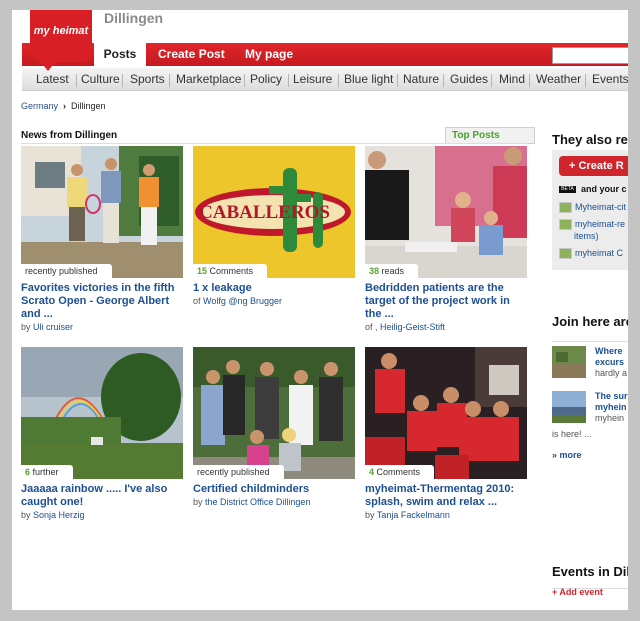 Image resolution: width=640 pixels, height=621 pixels. What do you see at coordinates (312, 79) in the screenshot?
I see `category-leisure: Leisure` at bounding box center [312, 79].